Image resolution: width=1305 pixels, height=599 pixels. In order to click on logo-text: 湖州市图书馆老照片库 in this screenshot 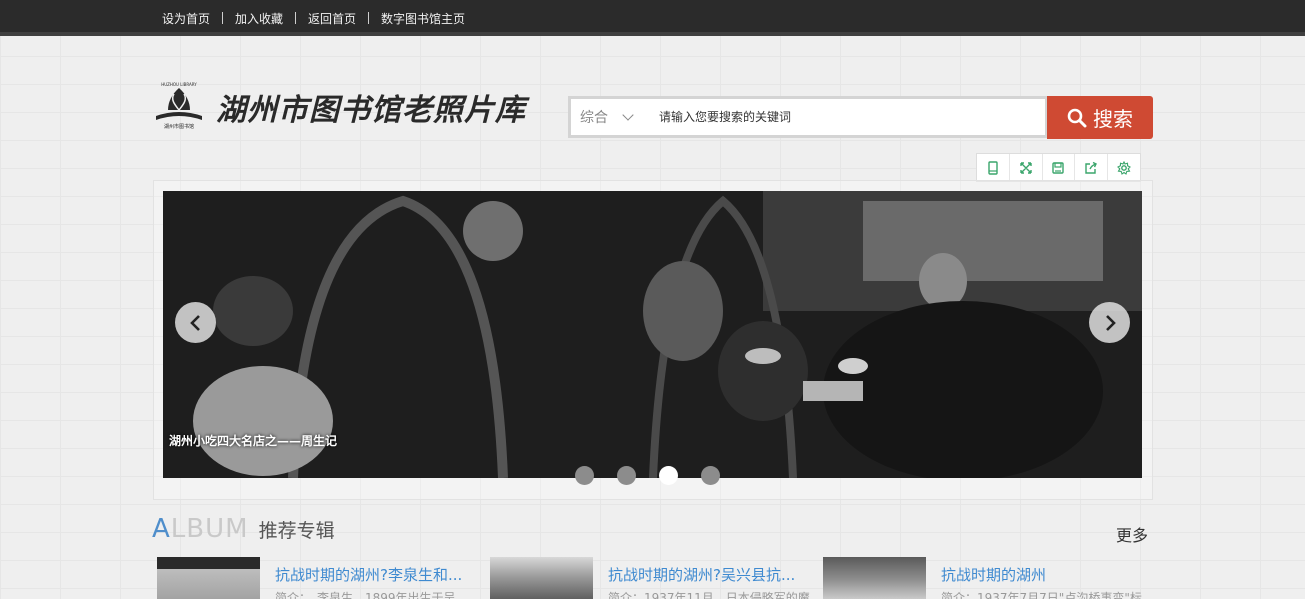, I will do `click(371, 110)`.